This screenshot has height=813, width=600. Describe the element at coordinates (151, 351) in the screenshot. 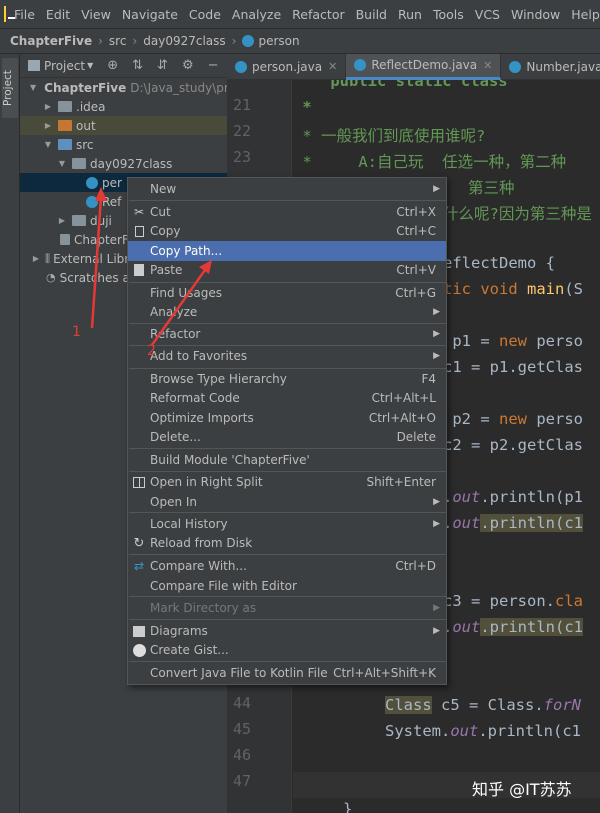

I see `annotation-label-2: 2` at that location.